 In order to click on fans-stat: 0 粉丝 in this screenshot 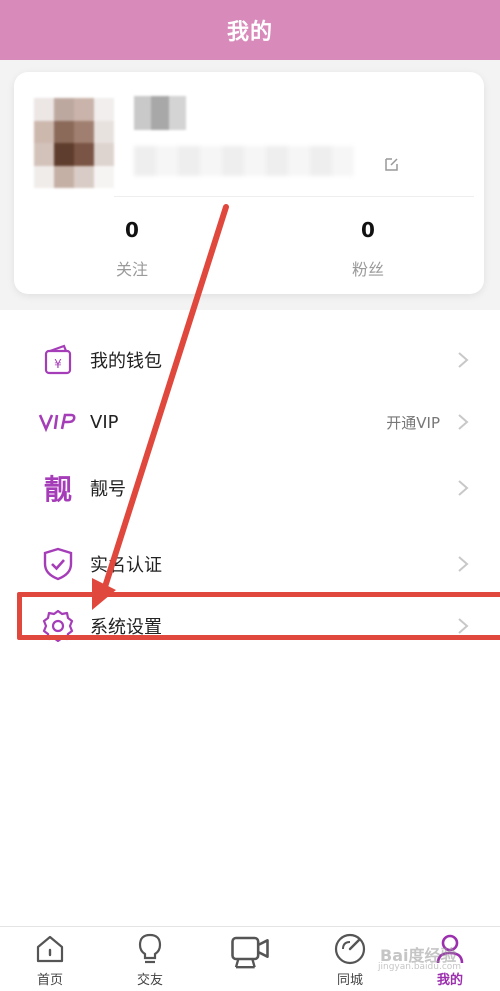, I will do `click(368, 249)`.